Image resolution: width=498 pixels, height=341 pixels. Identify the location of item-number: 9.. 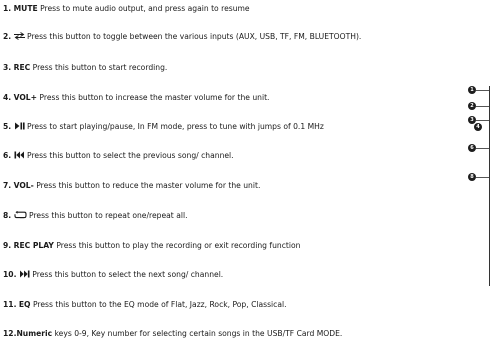
(7, 245).